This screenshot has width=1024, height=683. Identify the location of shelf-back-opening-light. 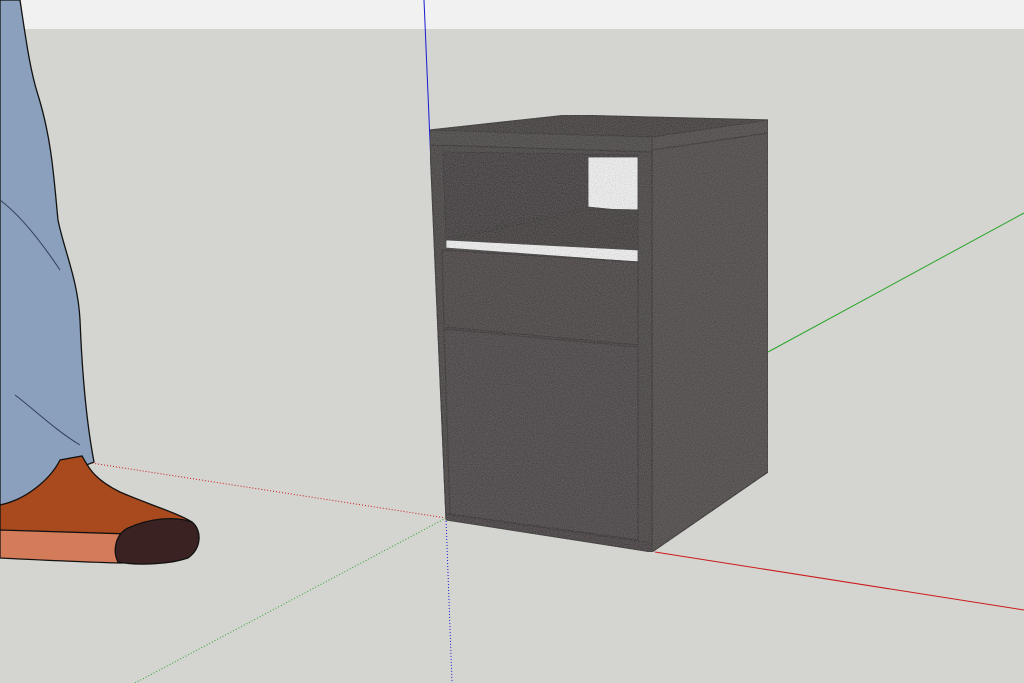
(613, 184).